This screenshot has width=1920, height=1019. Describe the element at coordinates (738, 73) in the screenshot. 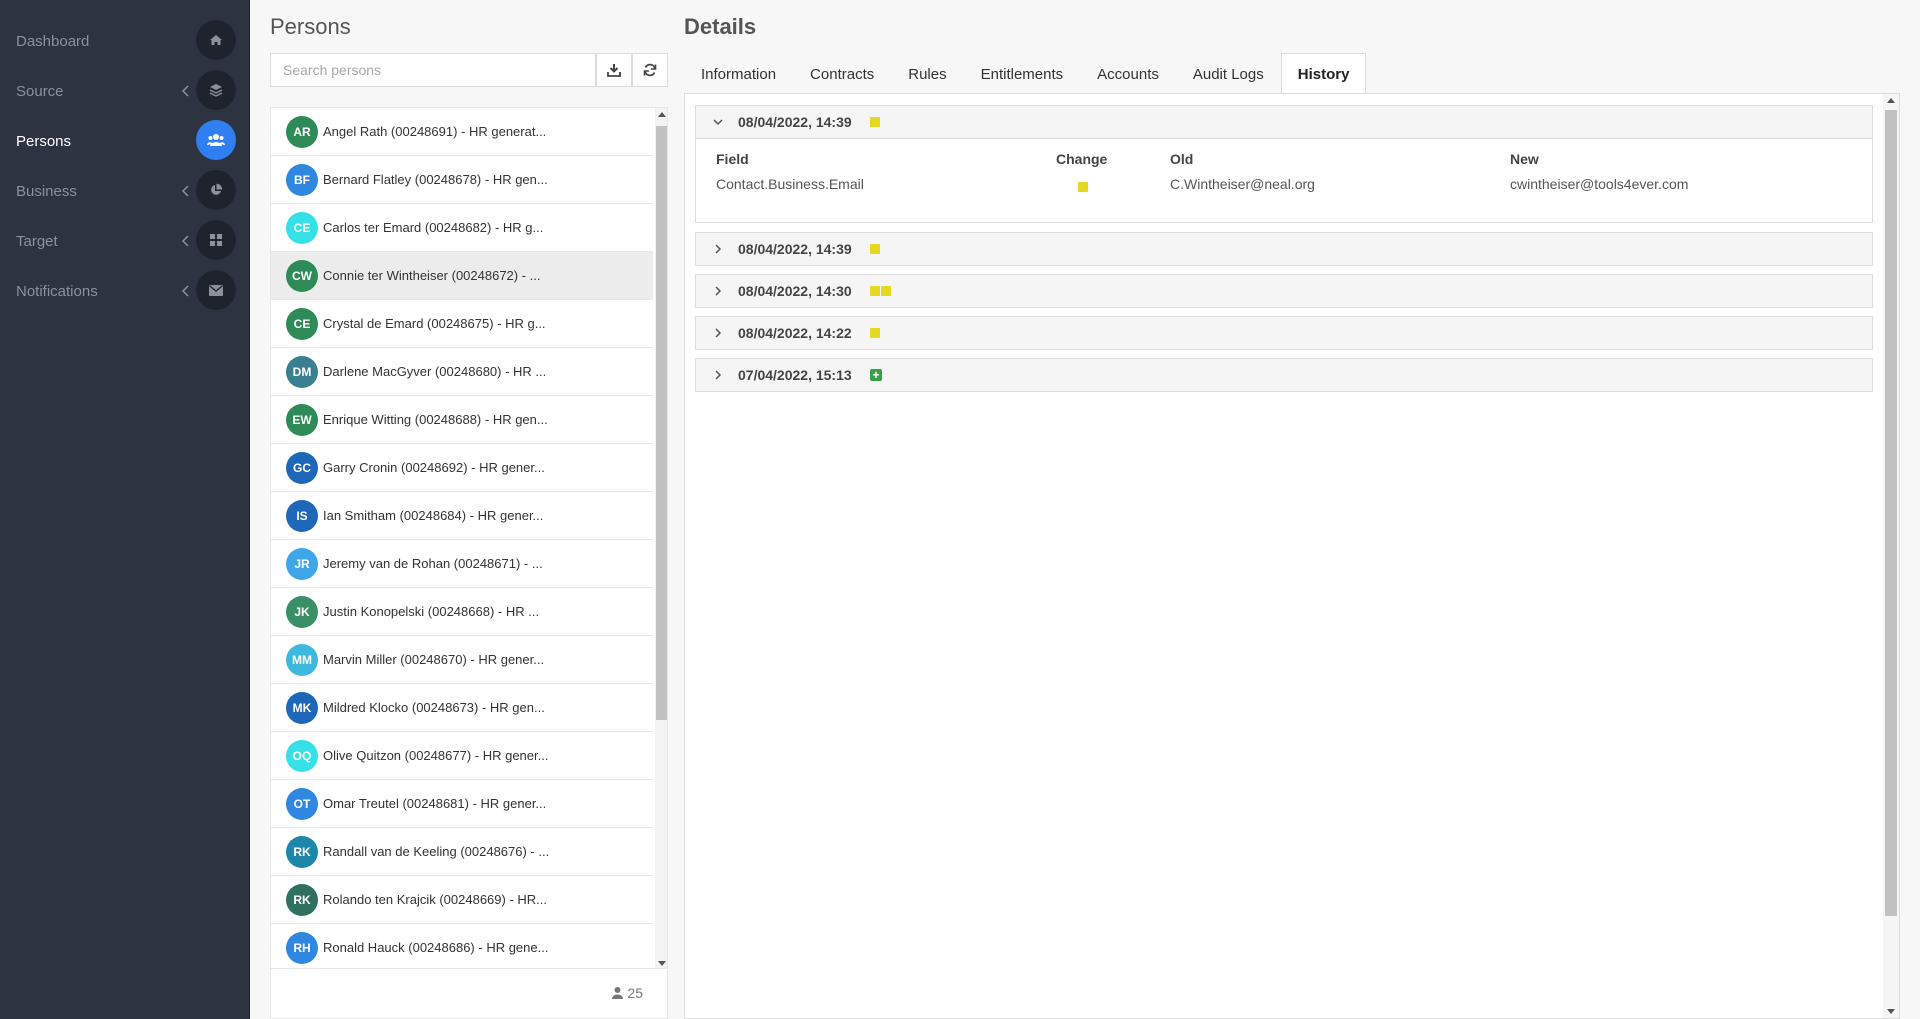

I see `tab-information: Information` at that location.